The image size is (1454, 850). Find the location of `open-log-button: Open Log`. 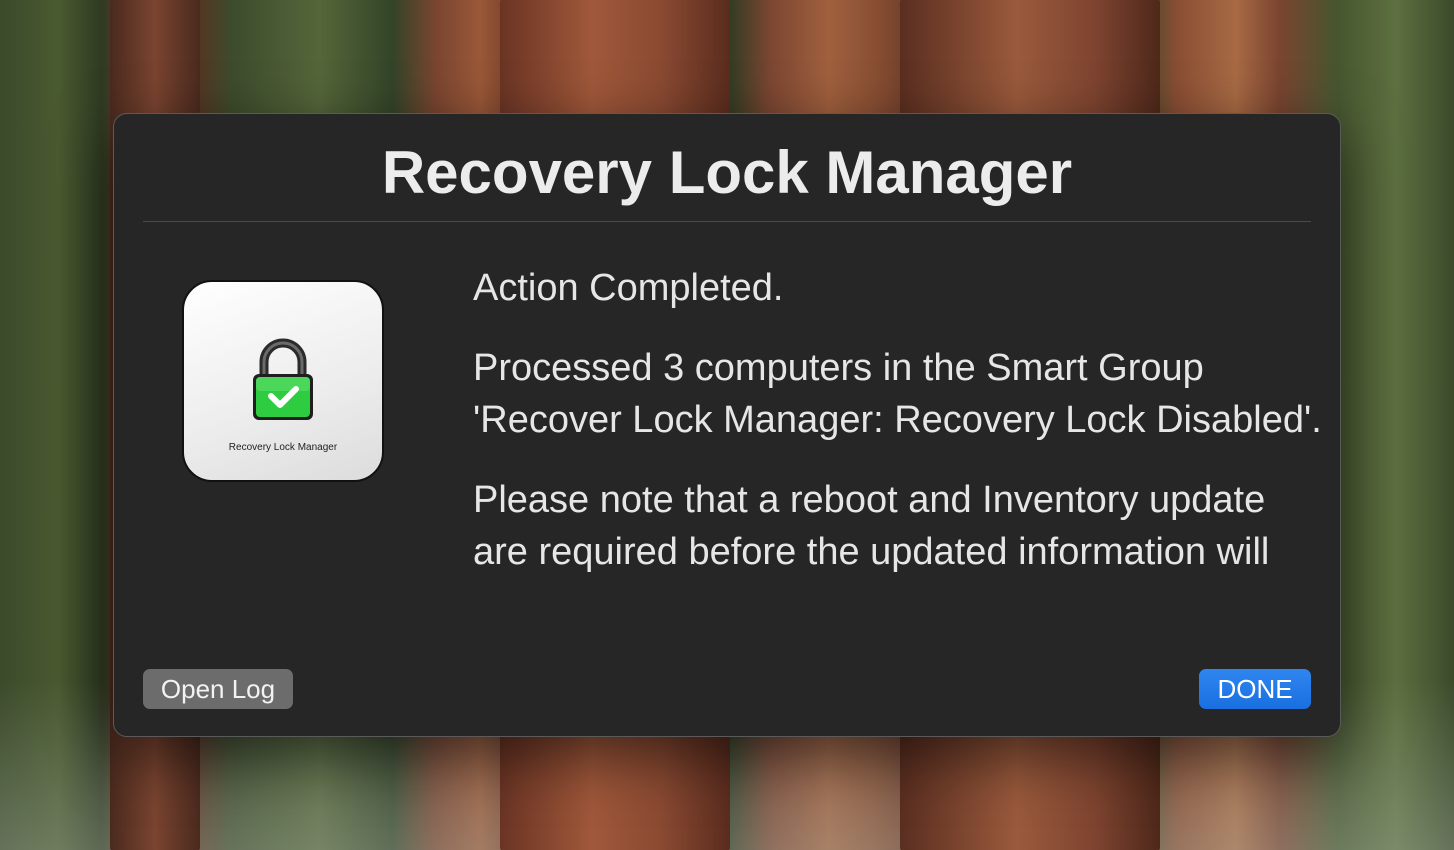

open-log-button: Open Log is located at coordinates (218, 689).